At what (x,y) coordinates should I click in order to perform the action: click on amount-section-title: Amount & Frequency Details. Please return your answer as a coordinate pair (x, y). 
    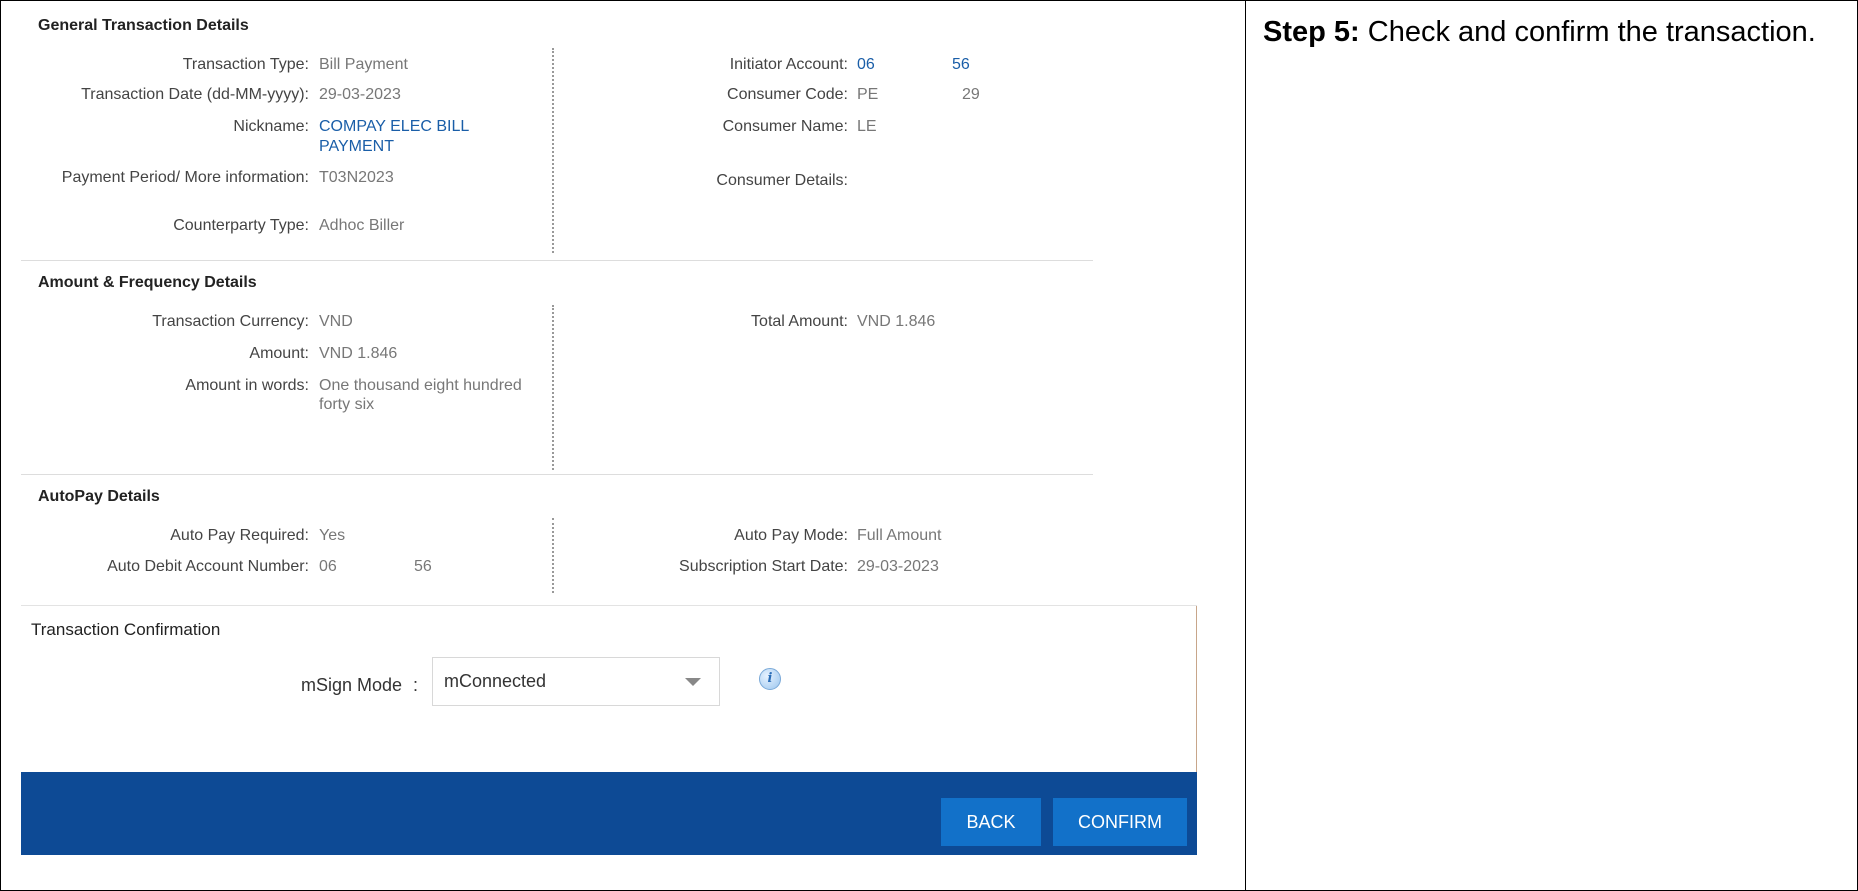
    Looking at the image, I should click on (147, 282).